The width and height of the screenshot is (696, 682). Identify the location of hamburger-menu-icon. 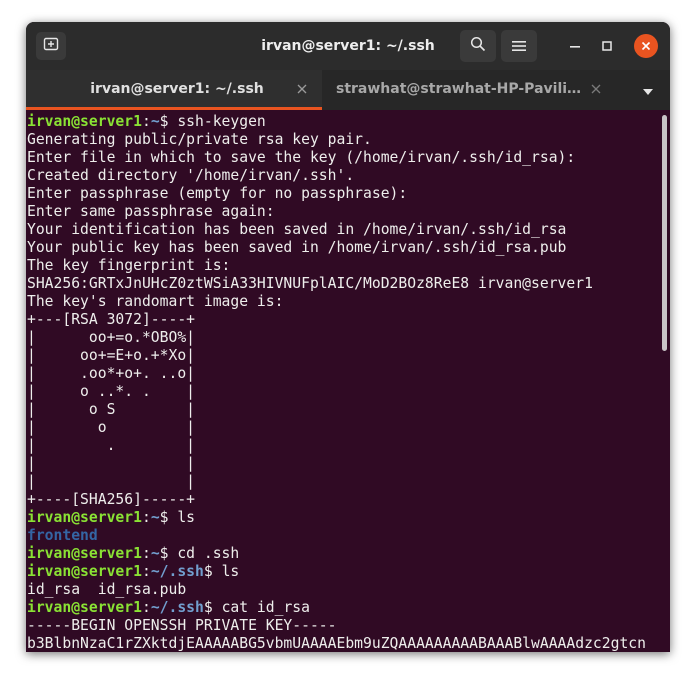
(519, 46).